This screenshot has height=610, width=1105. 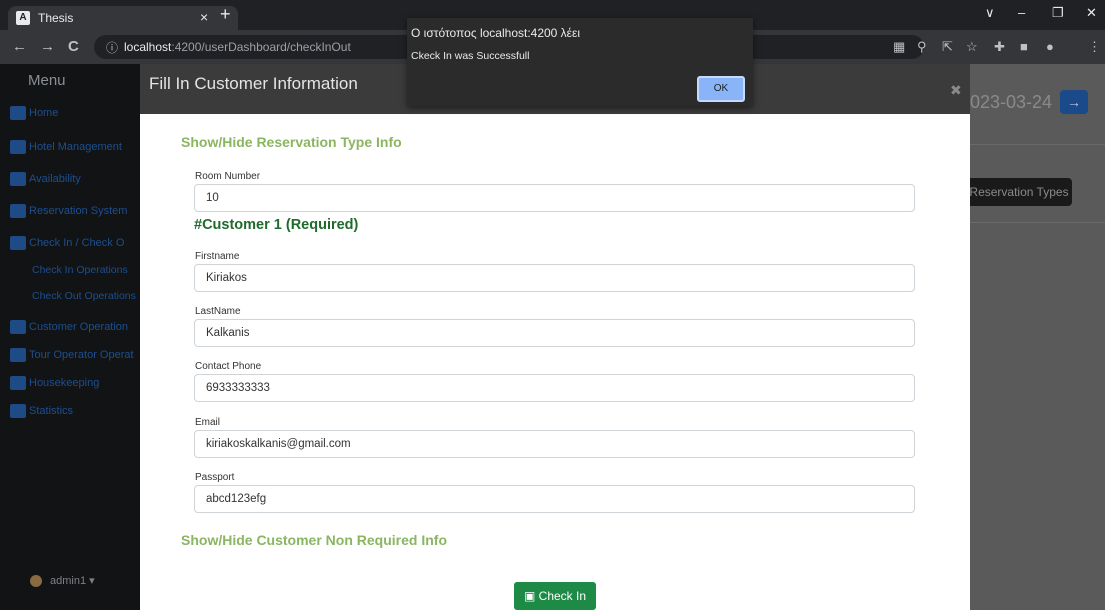 I want to click on lastname-label: LastName, so click(x=218, y=311).